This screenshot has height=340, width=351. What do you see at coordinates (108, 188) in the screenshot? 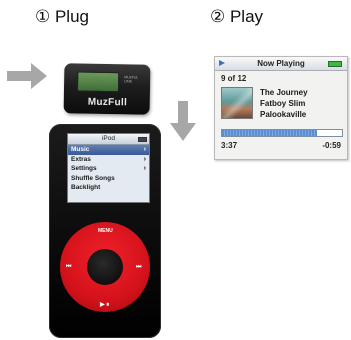
I see `ipod-menu-item-backlight: Backlight` at bounding box center [108, 188].